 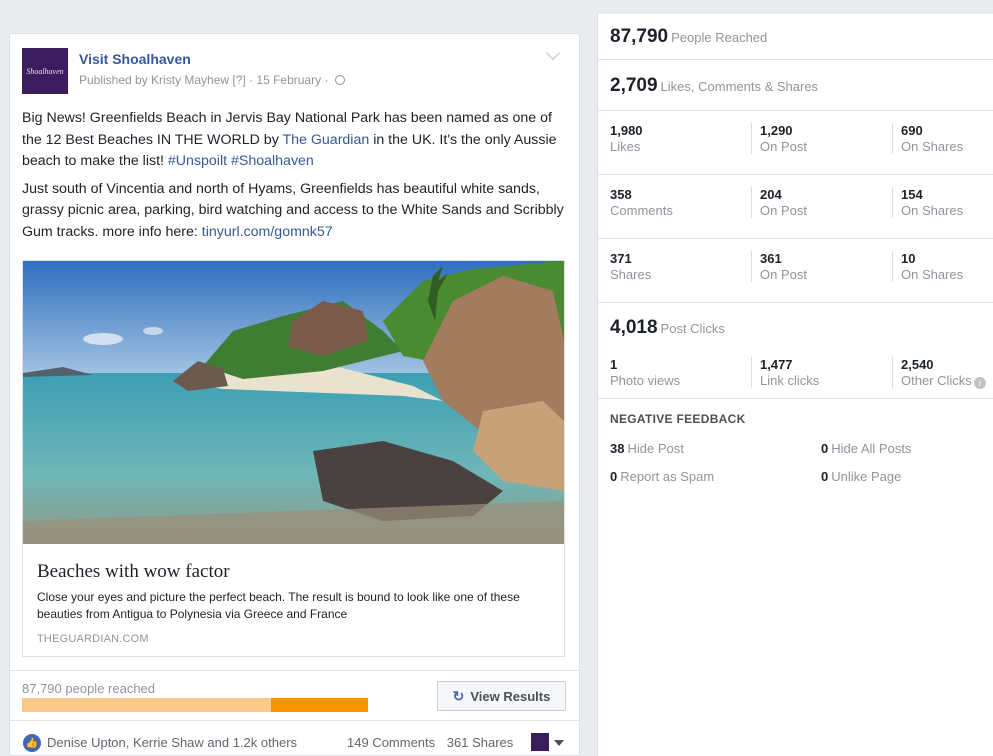 What do you see at coordinates (655, 448) in the screenshot?
I see `stat-label: Hide Post` at bounding box center [655, 448].